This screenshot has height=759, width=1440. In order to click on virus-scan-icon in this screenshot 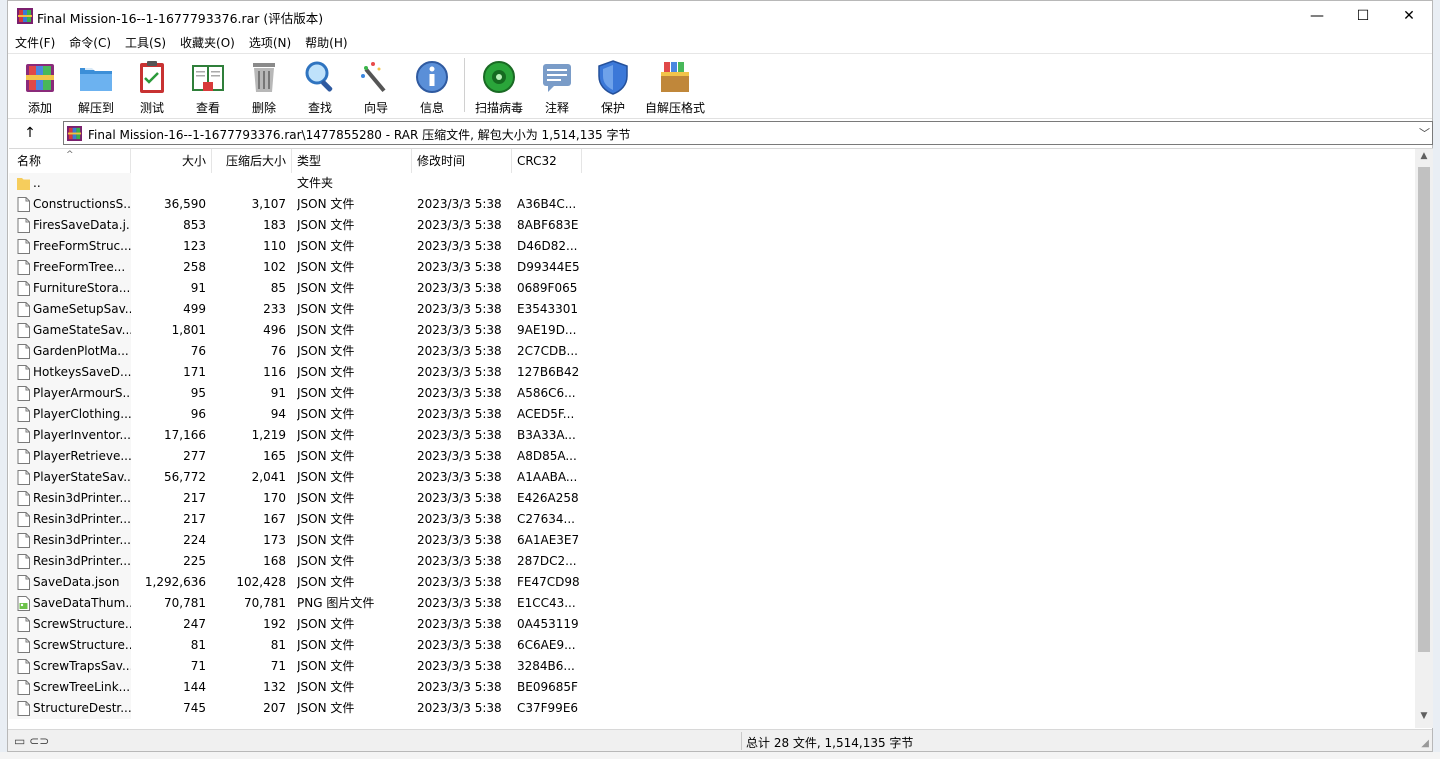, I will do `click(499, 77)`.